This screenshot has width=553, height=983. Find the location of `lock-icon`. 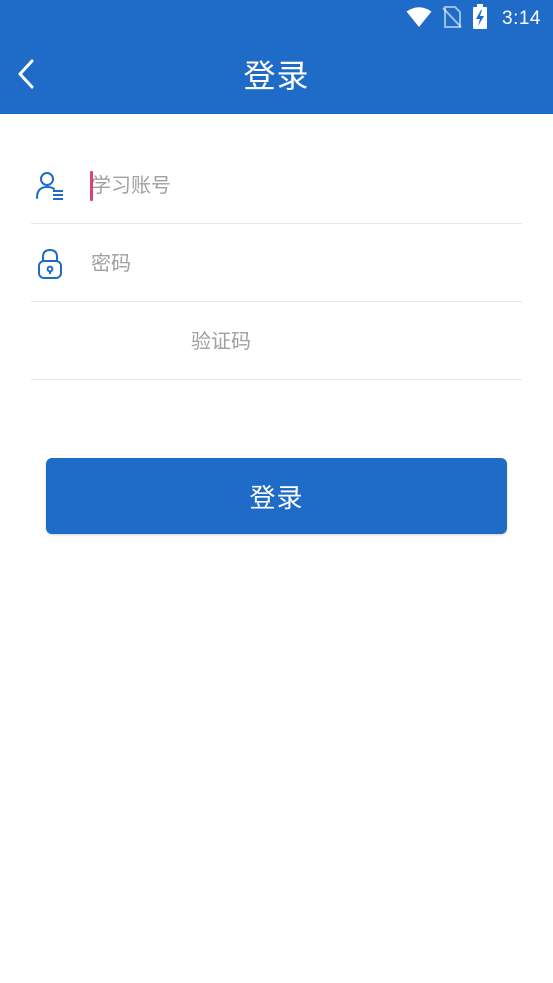

lock-icon is located at coordinates (50, 264).